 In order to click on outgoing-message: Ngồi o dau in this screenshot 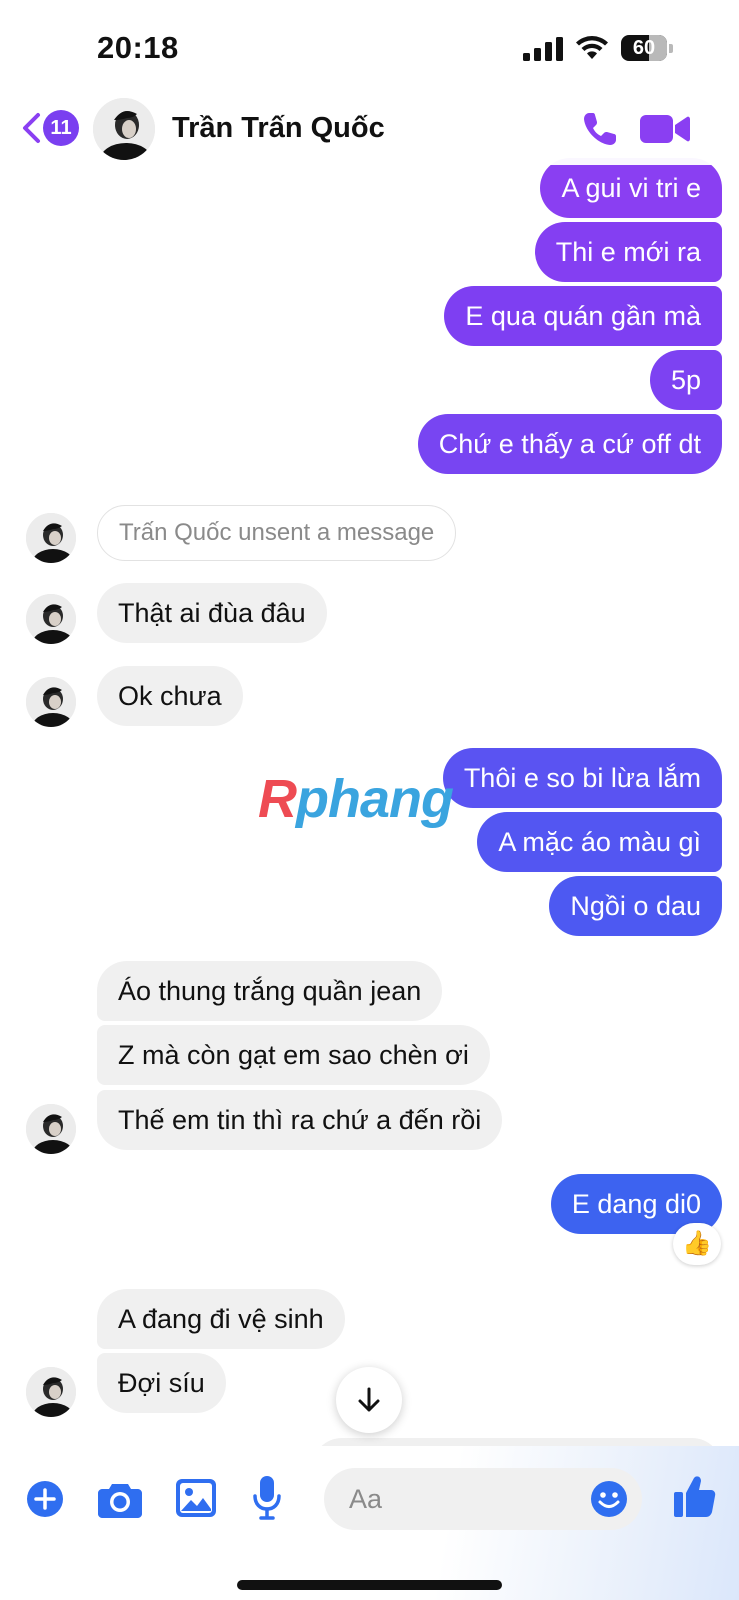, I will do `click(635, 906)`.